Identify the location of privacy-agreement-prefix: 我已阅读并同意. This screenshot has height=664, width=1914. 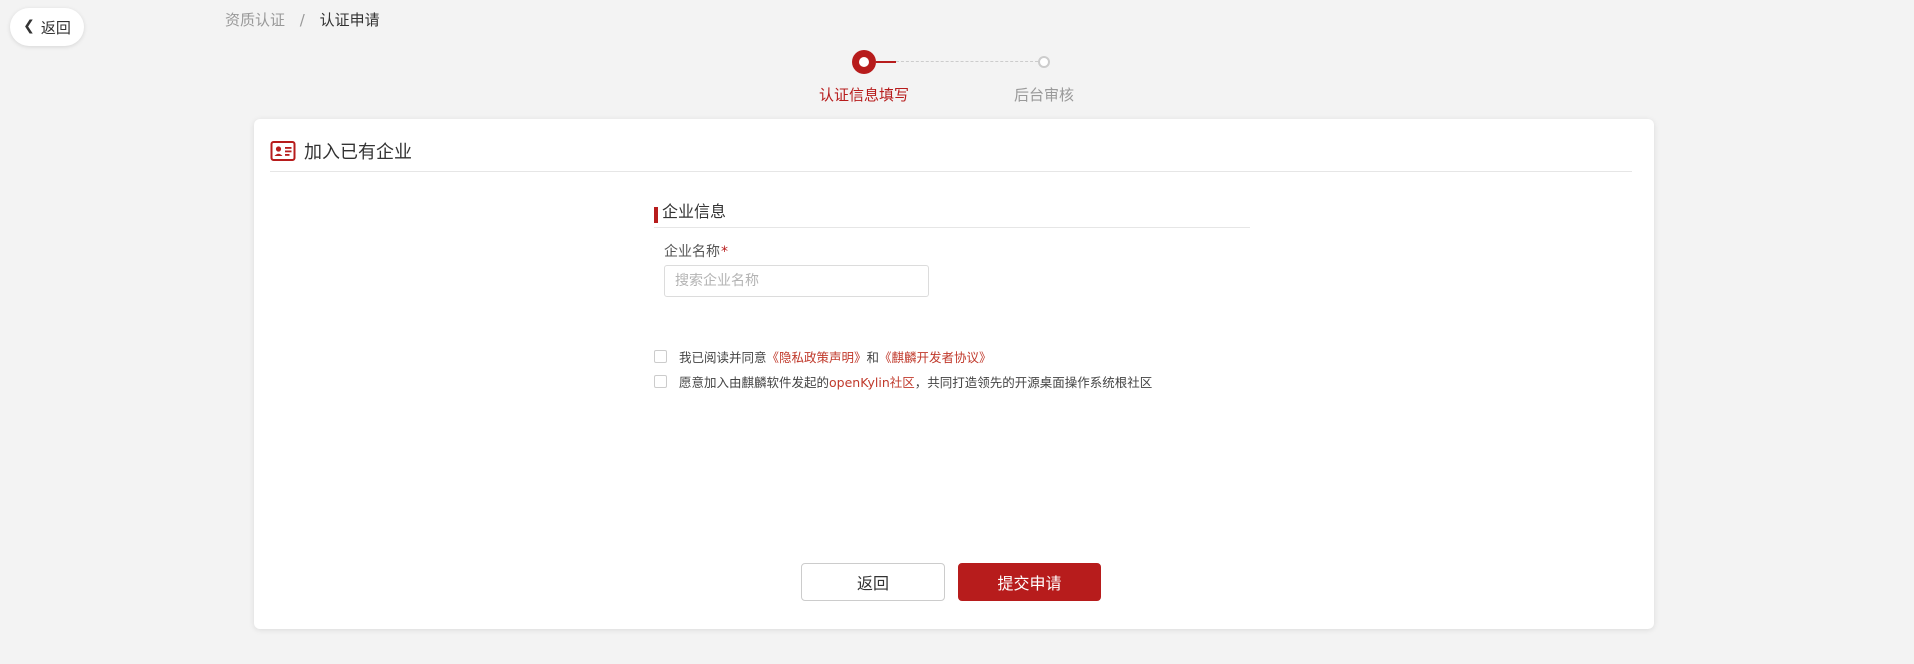
(723, 357).